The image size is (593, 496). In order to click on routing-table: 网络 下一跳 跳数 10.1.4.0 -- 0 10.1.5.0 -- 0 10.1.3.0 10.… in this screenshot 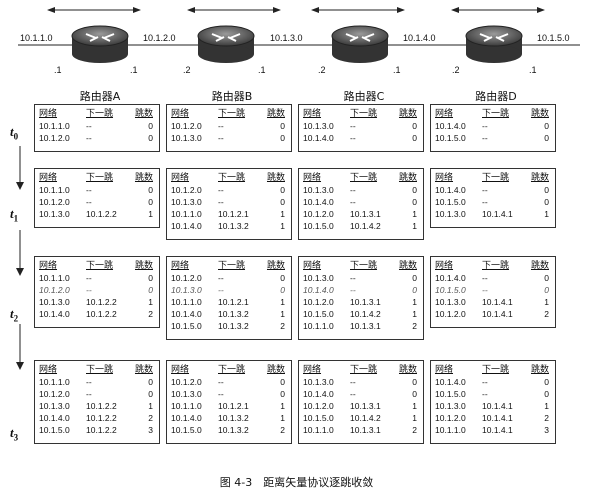, I will do `click(493, 198)`.